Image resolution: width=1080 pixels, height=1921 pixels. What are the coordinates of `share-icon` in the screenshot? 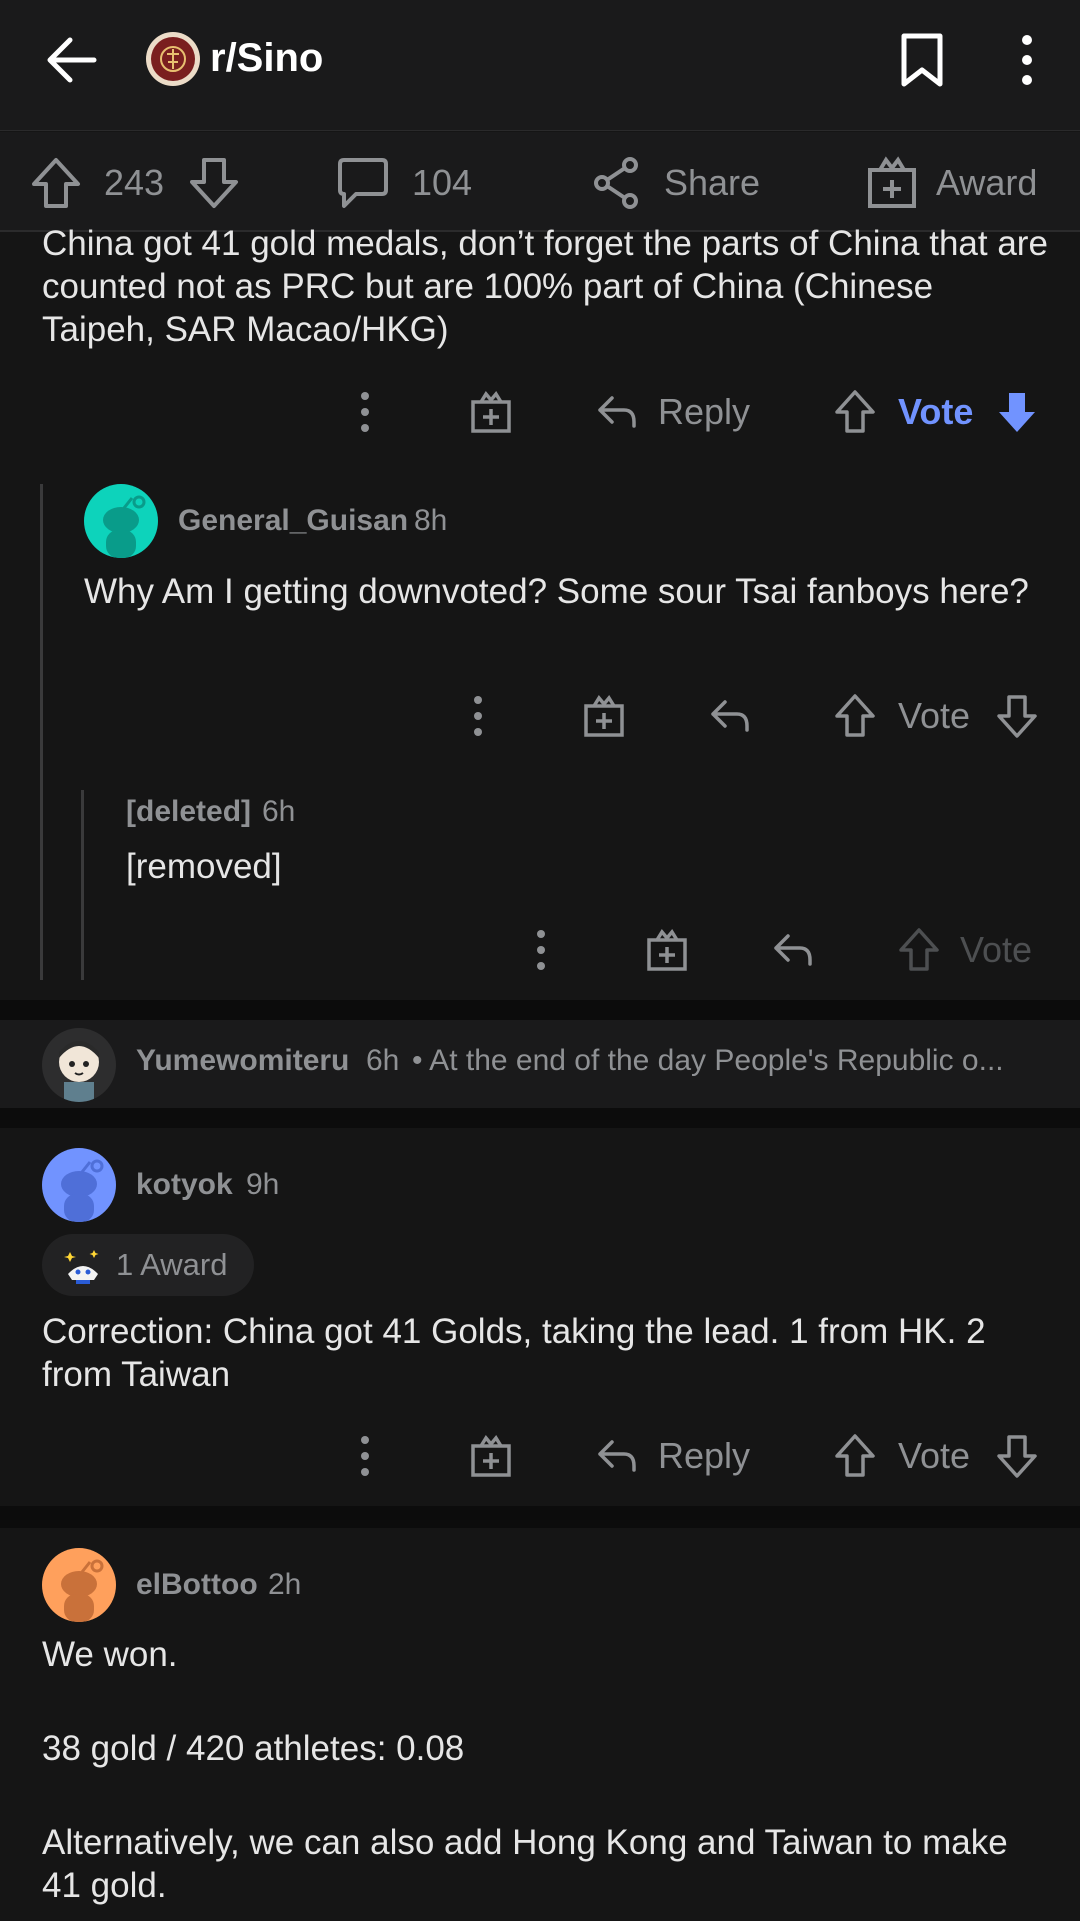 It's located at (616, 183).